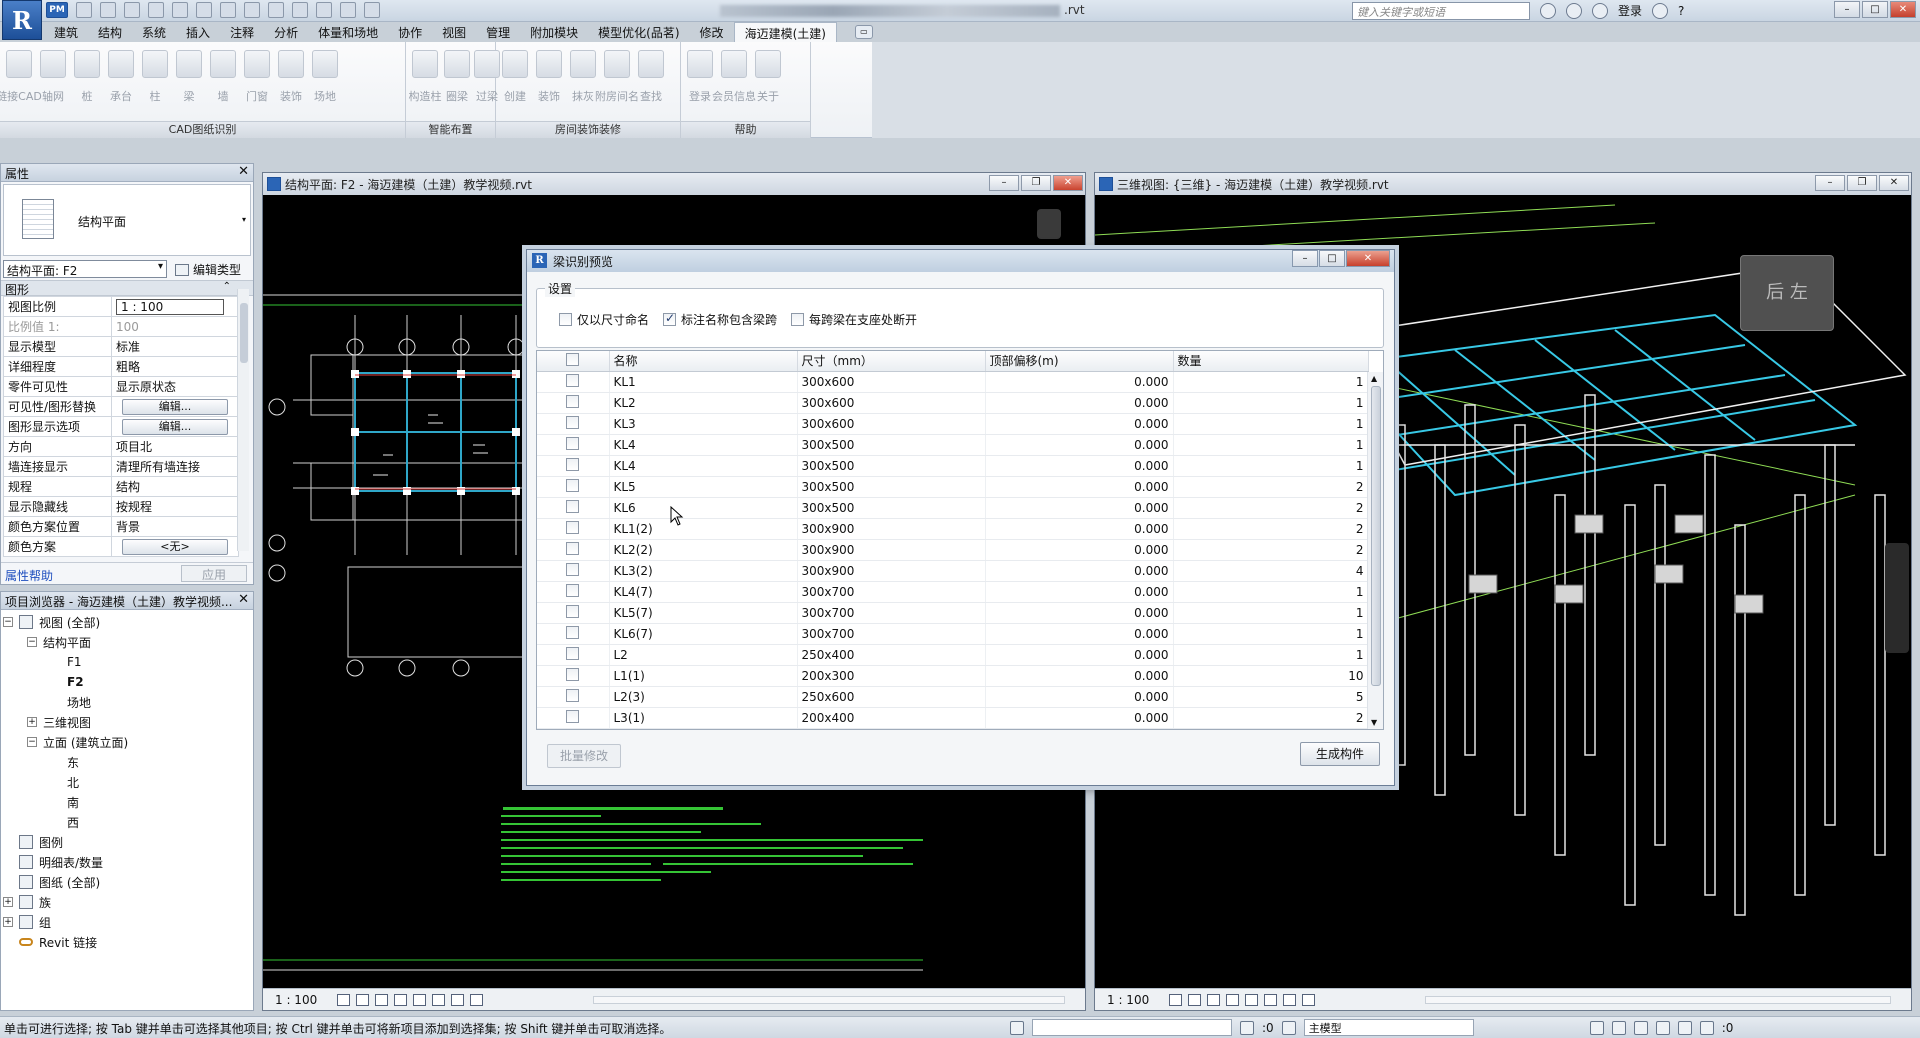 The height and width of the screenshot is (1038, 1920). Describe the element at coordinates (110, 32) in the screenshot. I see `tab-1: 结构` at that location.